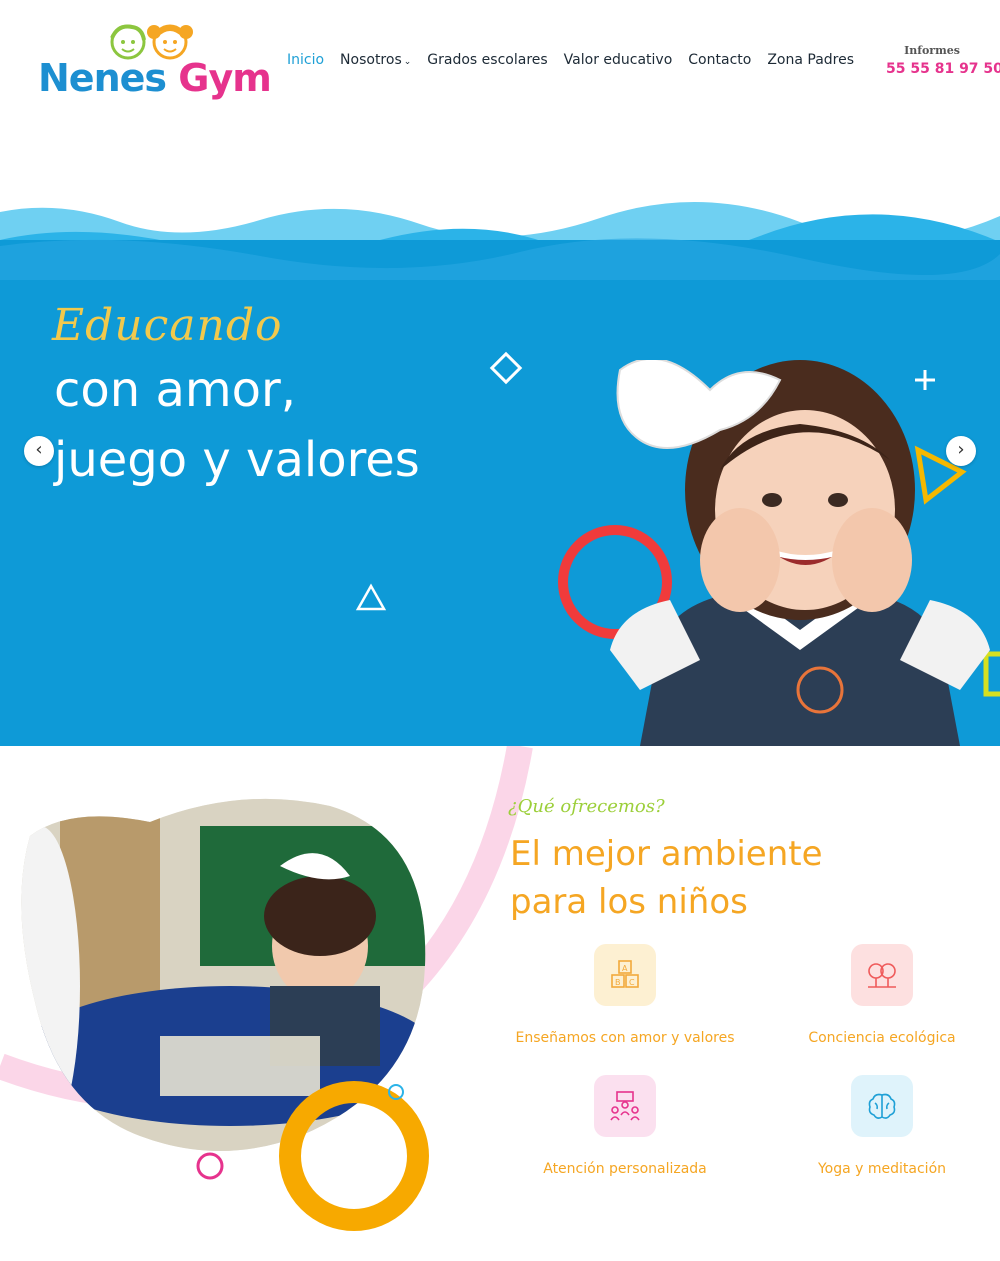  I want to click on triangle-icon, so click(371, 597).